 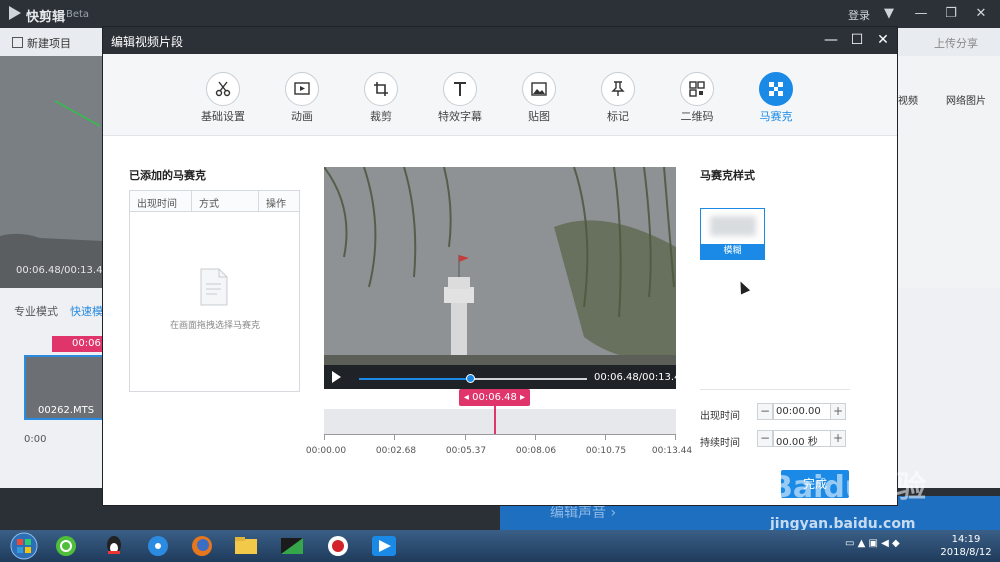 What do you see at coordinates (981, 14) in the screenshot?
I see `close-app-icon: ✕` at bounding box center [981, 14].